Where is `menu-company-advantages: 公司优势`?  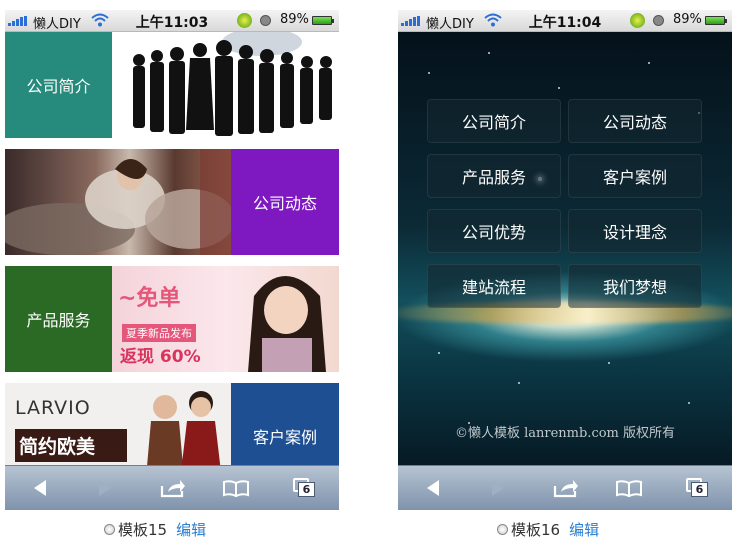
menu-company-advantages: 公司优势 is located at coordinates (494, 231).